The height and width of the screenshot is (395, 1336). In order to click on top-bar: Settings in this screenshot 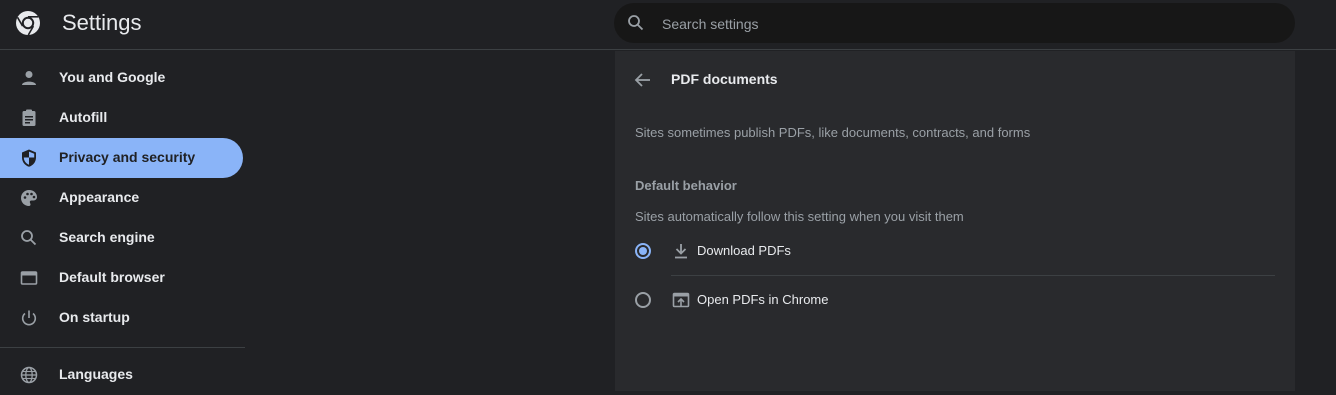, I will do `click(668, 25)`.